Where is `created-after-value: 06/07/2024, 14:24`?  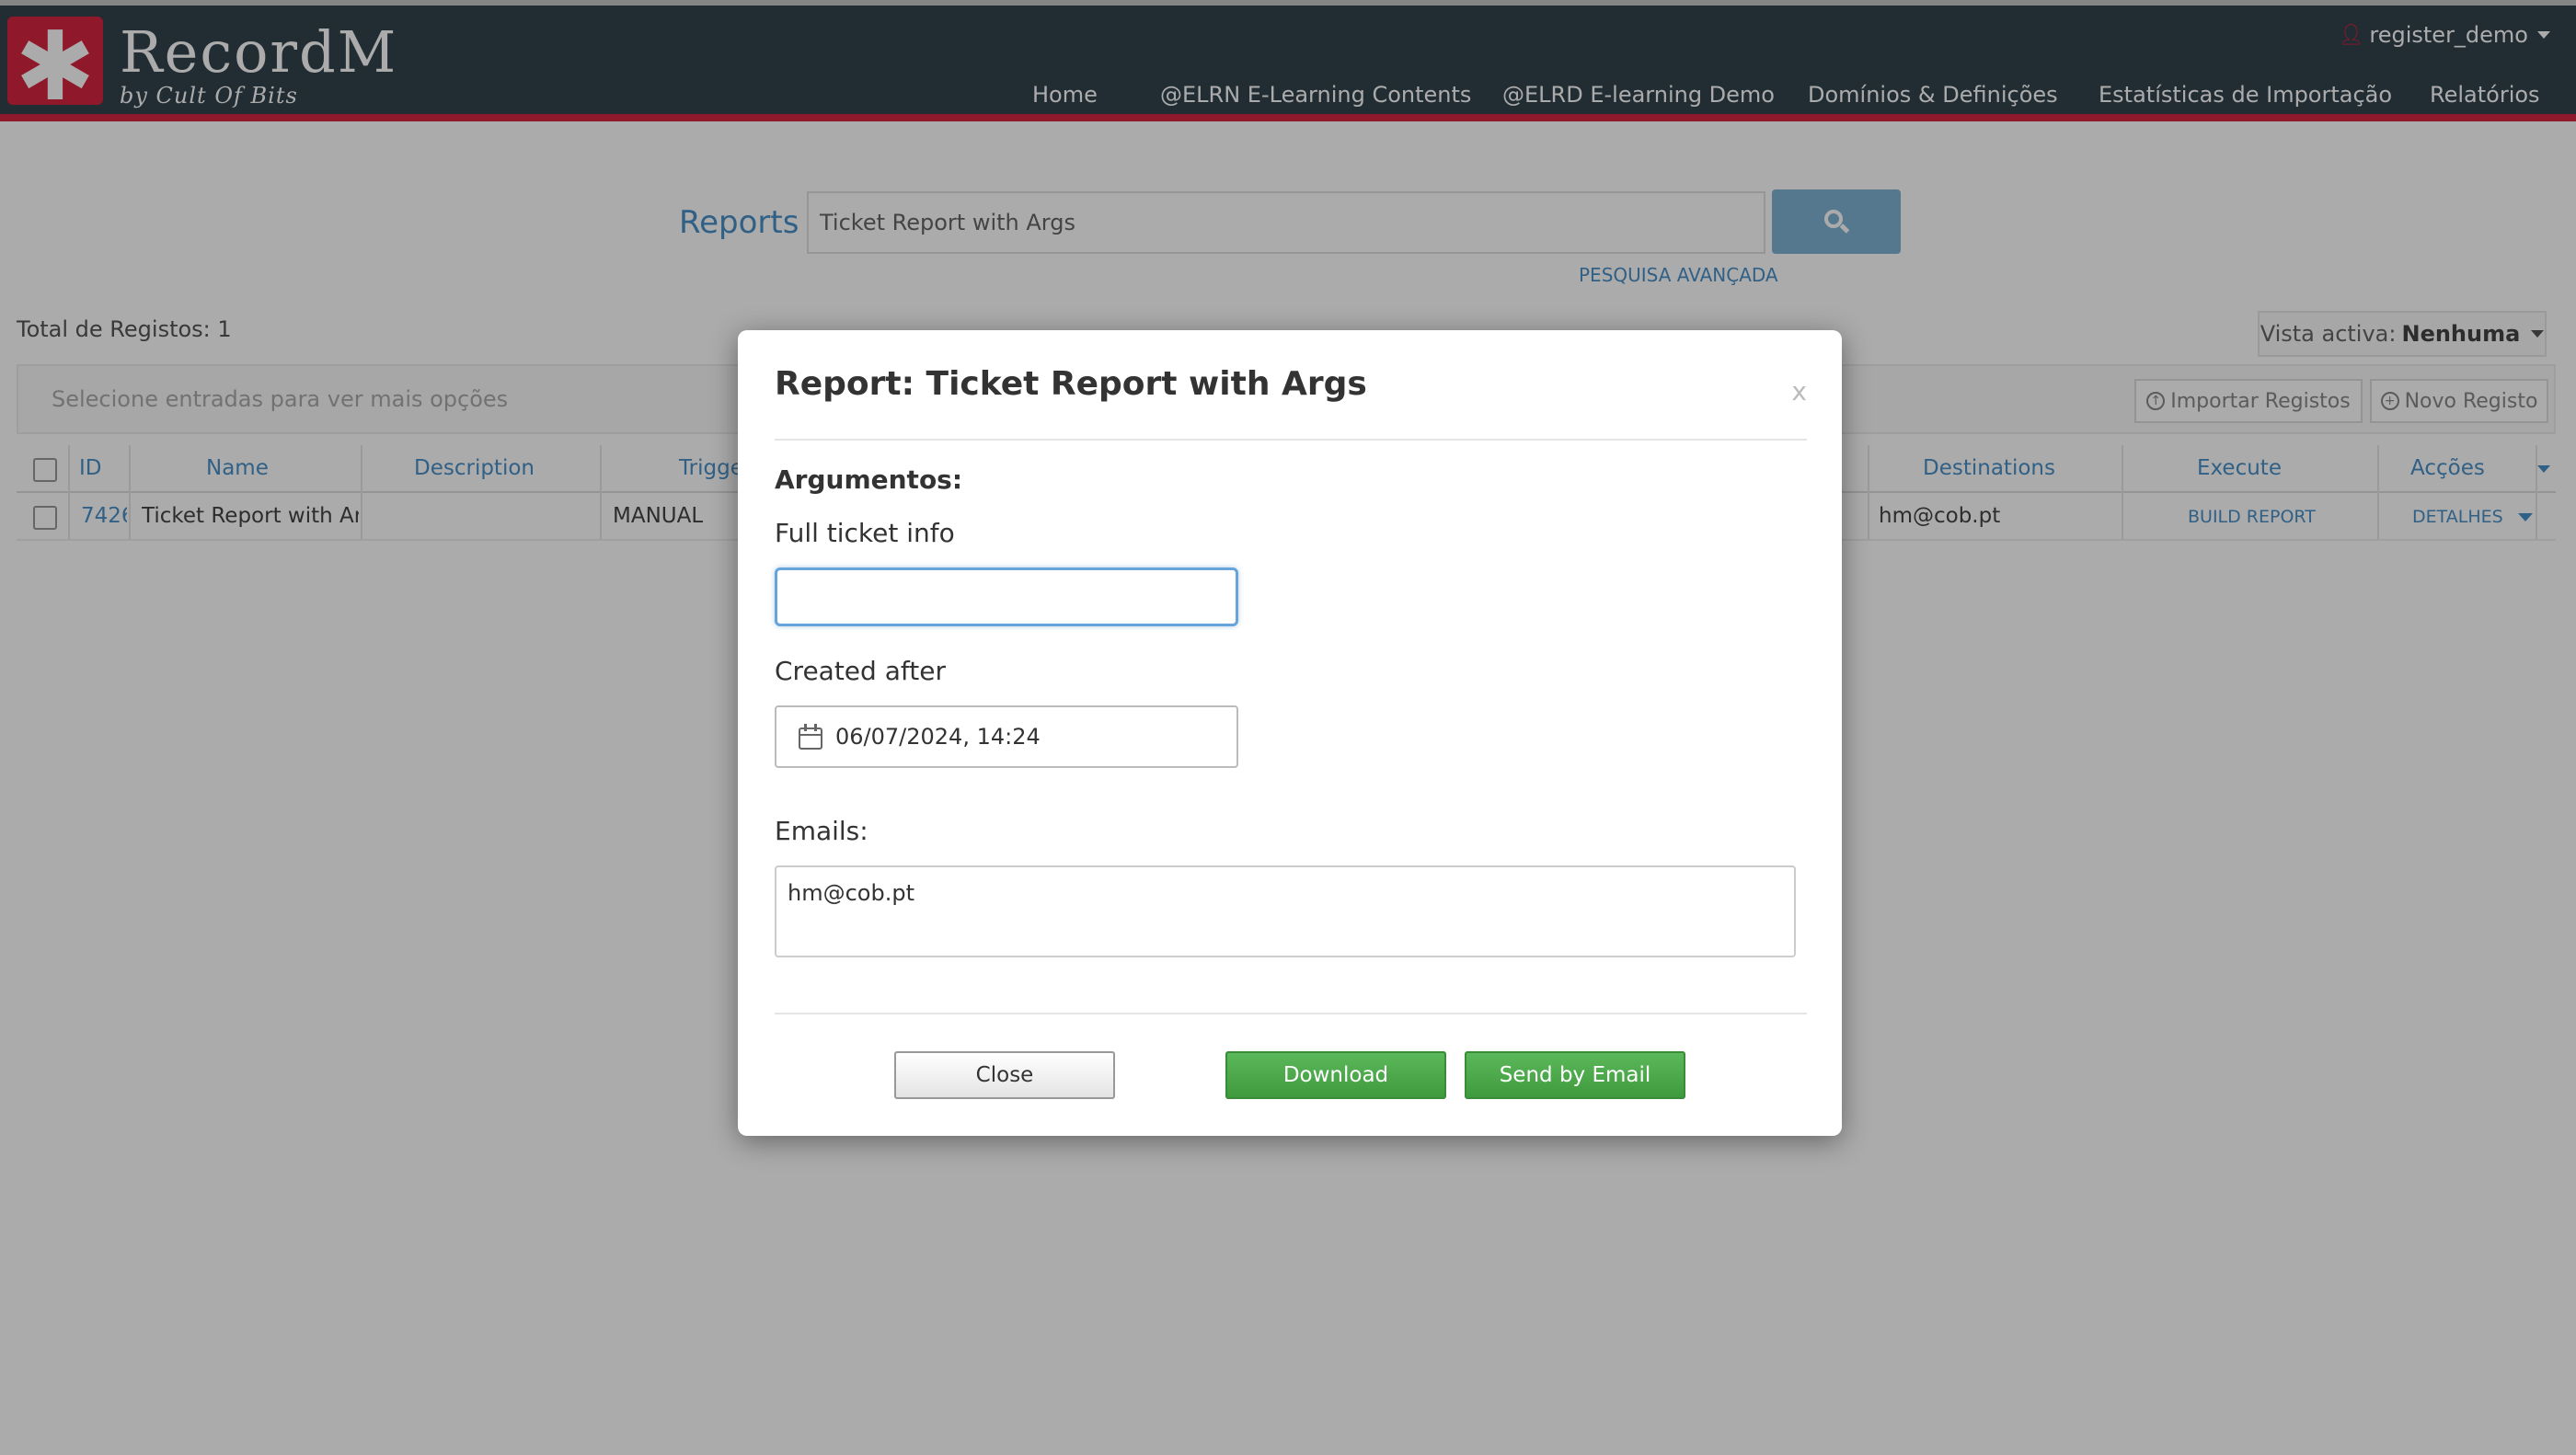 created-after-value: 06/07/2024, 14:24 is located at coordinates (938, 737).